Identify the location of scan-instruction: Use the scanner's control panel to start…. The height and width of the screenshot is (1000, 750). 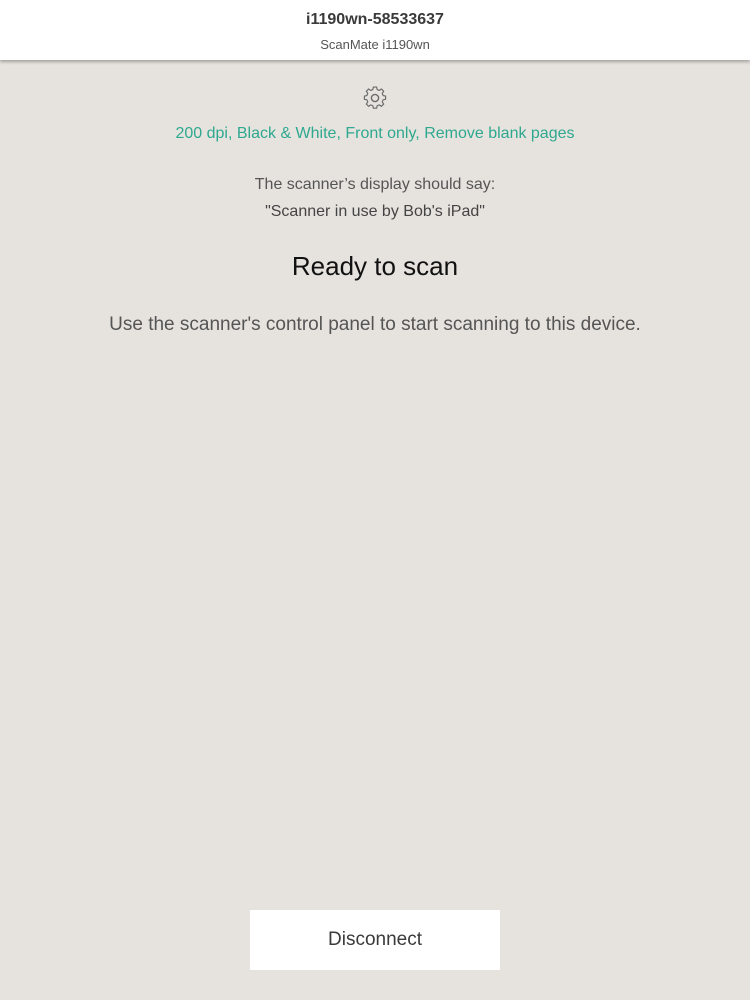
(375, 324).